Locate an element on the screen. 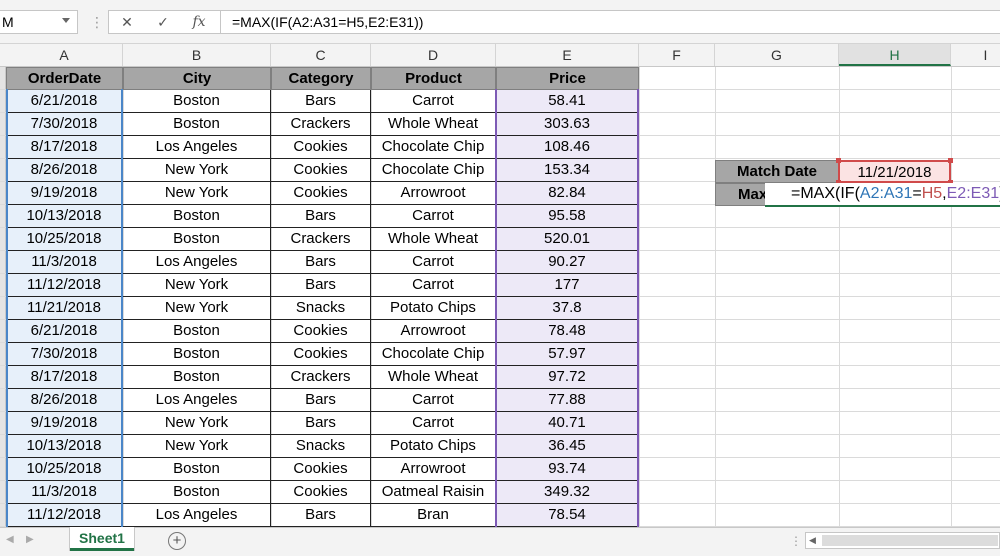  header-cell-category: Category is located at coordinates (321, 78).